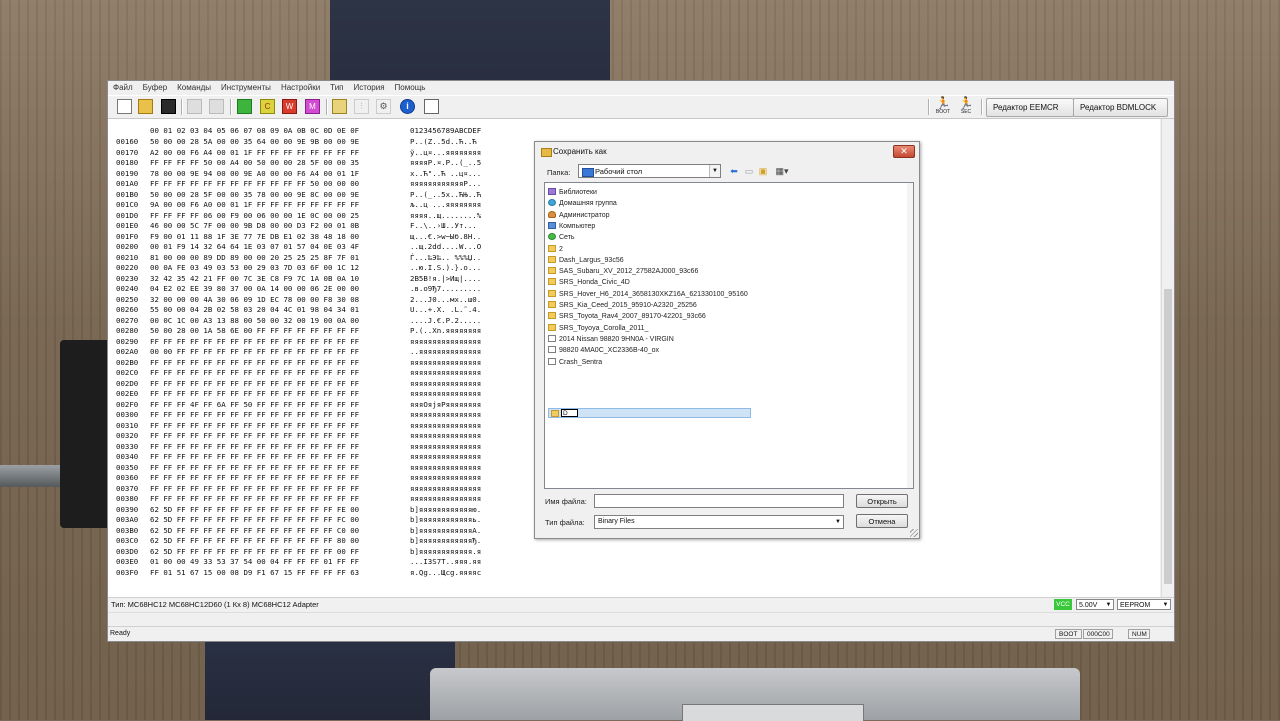  I want to click on close-button: ✕, so click(904, 151).